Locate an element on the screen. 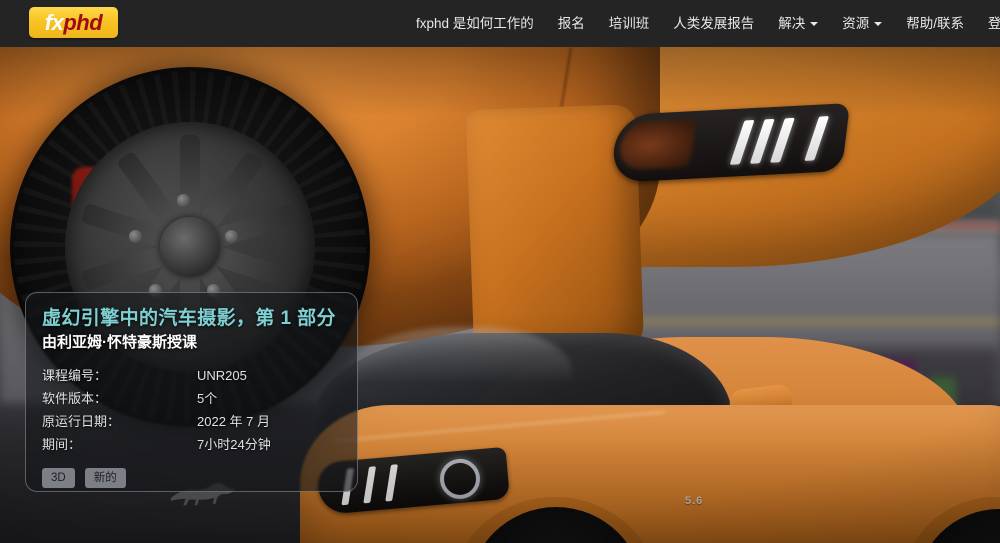 The width and height of the screenshot is (1000, 543). nav-label: 报名 is located at coordinates (571, 23).